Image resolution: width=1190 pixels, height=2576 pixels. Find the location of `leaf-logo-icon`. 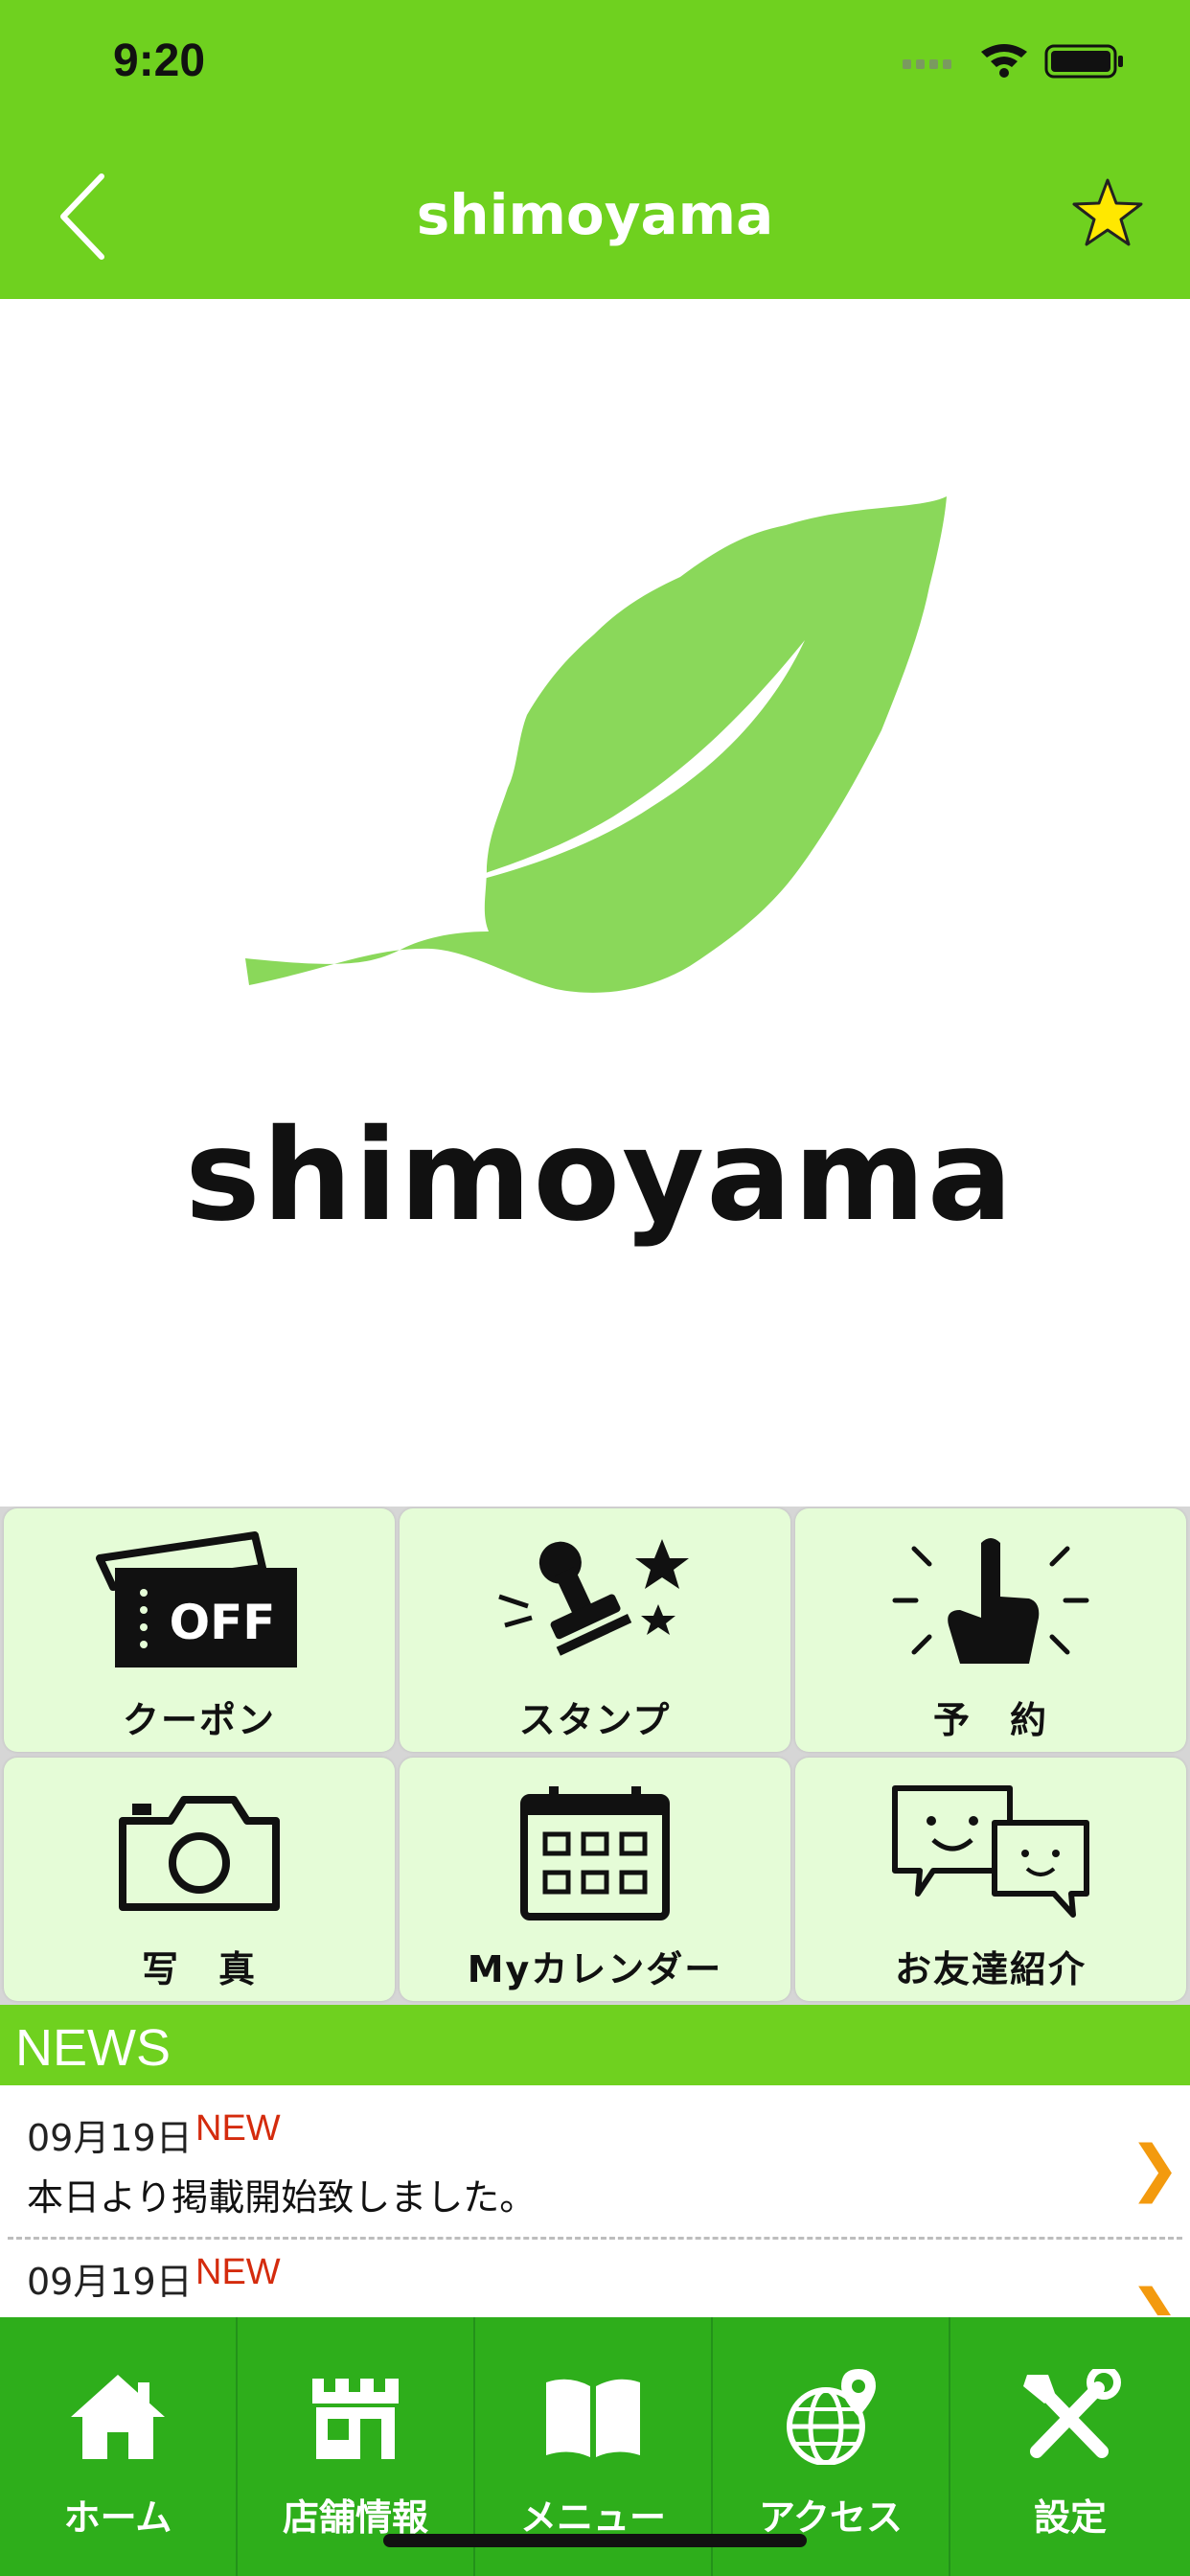

leaf-logo-icon is located at coordinates (596, 744).